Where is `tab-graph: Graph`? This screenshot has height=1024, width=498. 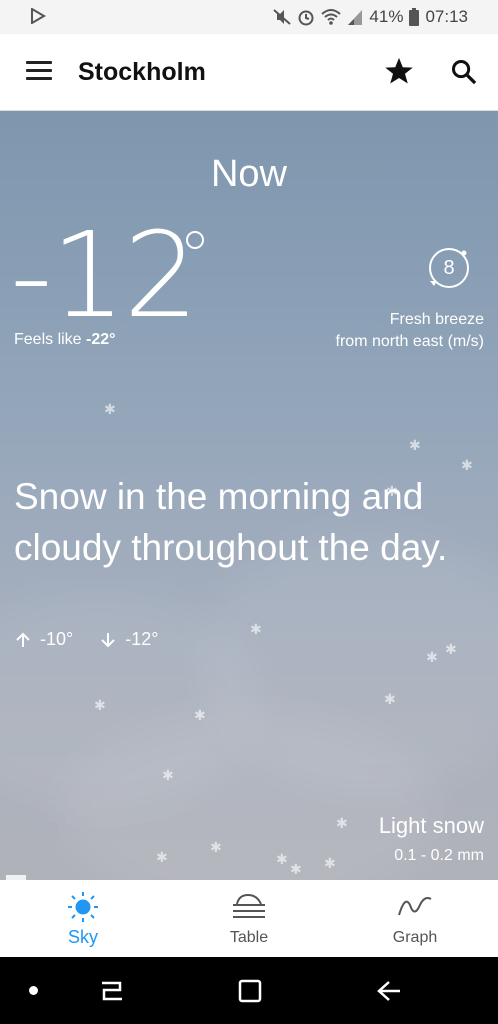
tab-graph: Graph is located at coordinates (415, 918).